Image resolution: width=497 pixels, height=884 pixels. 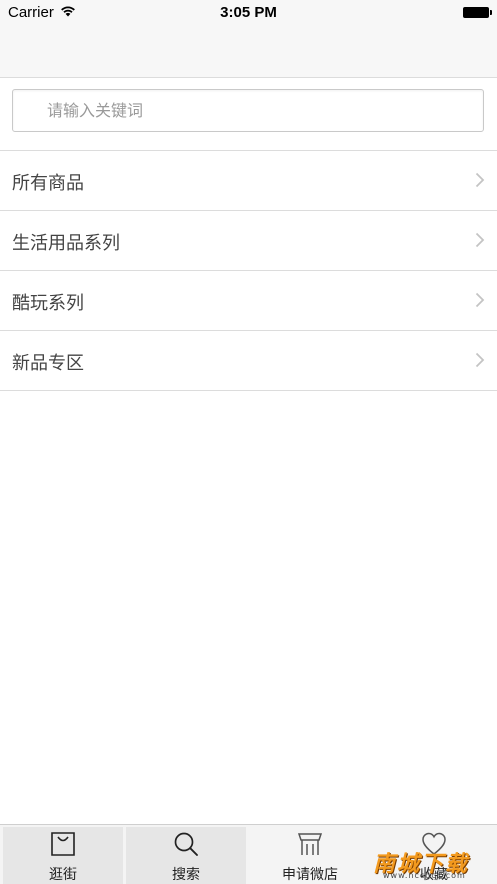 What do you see at coordinates (248, 361) in the screenshot?
I see `category-item-new-arrivals: 新品专区` at bounding box center [248, 361].